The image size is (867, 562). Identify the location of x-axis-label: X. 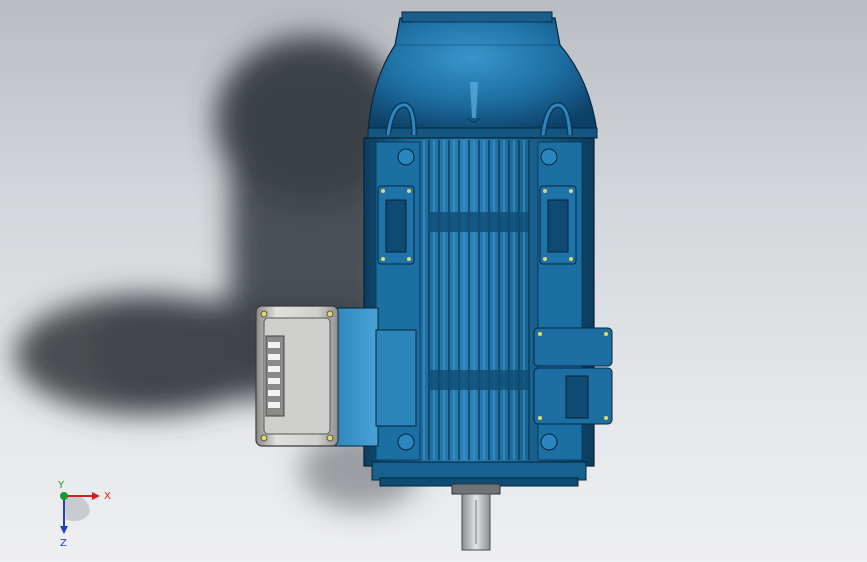
(107, 496).